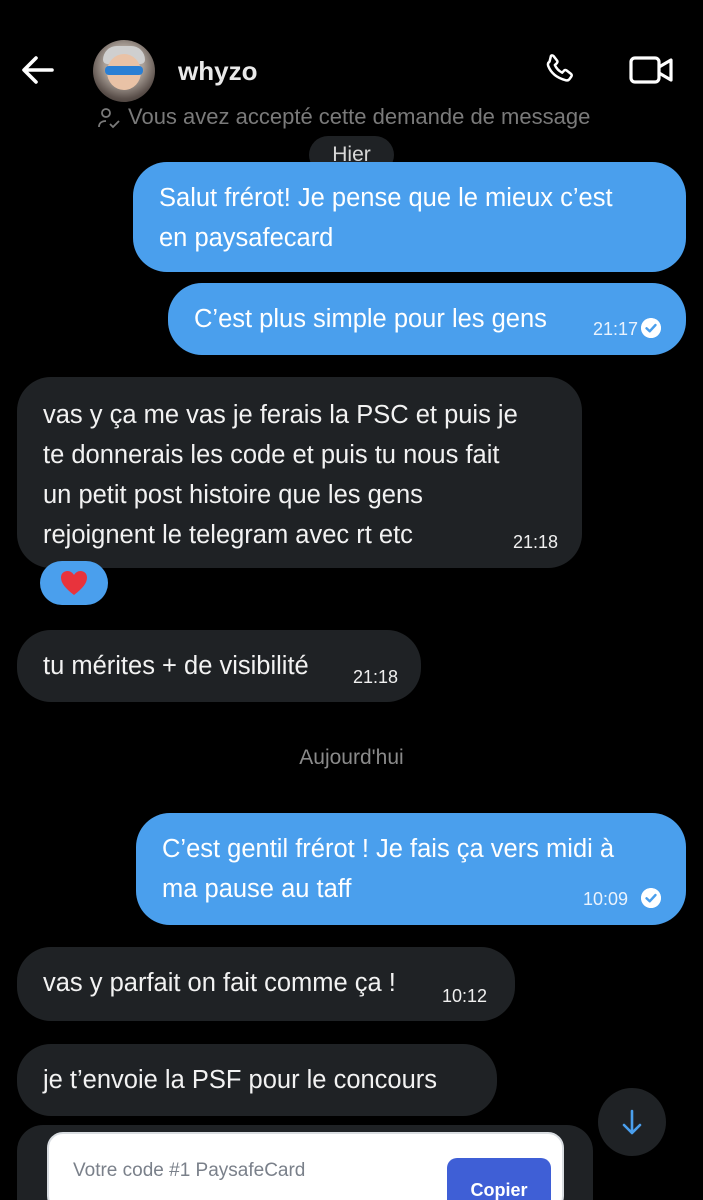  Describe the element at coordinates (228, 535) in the screenshot. I see `message-line: rejoignent le telegram avec rt etc` at that location.